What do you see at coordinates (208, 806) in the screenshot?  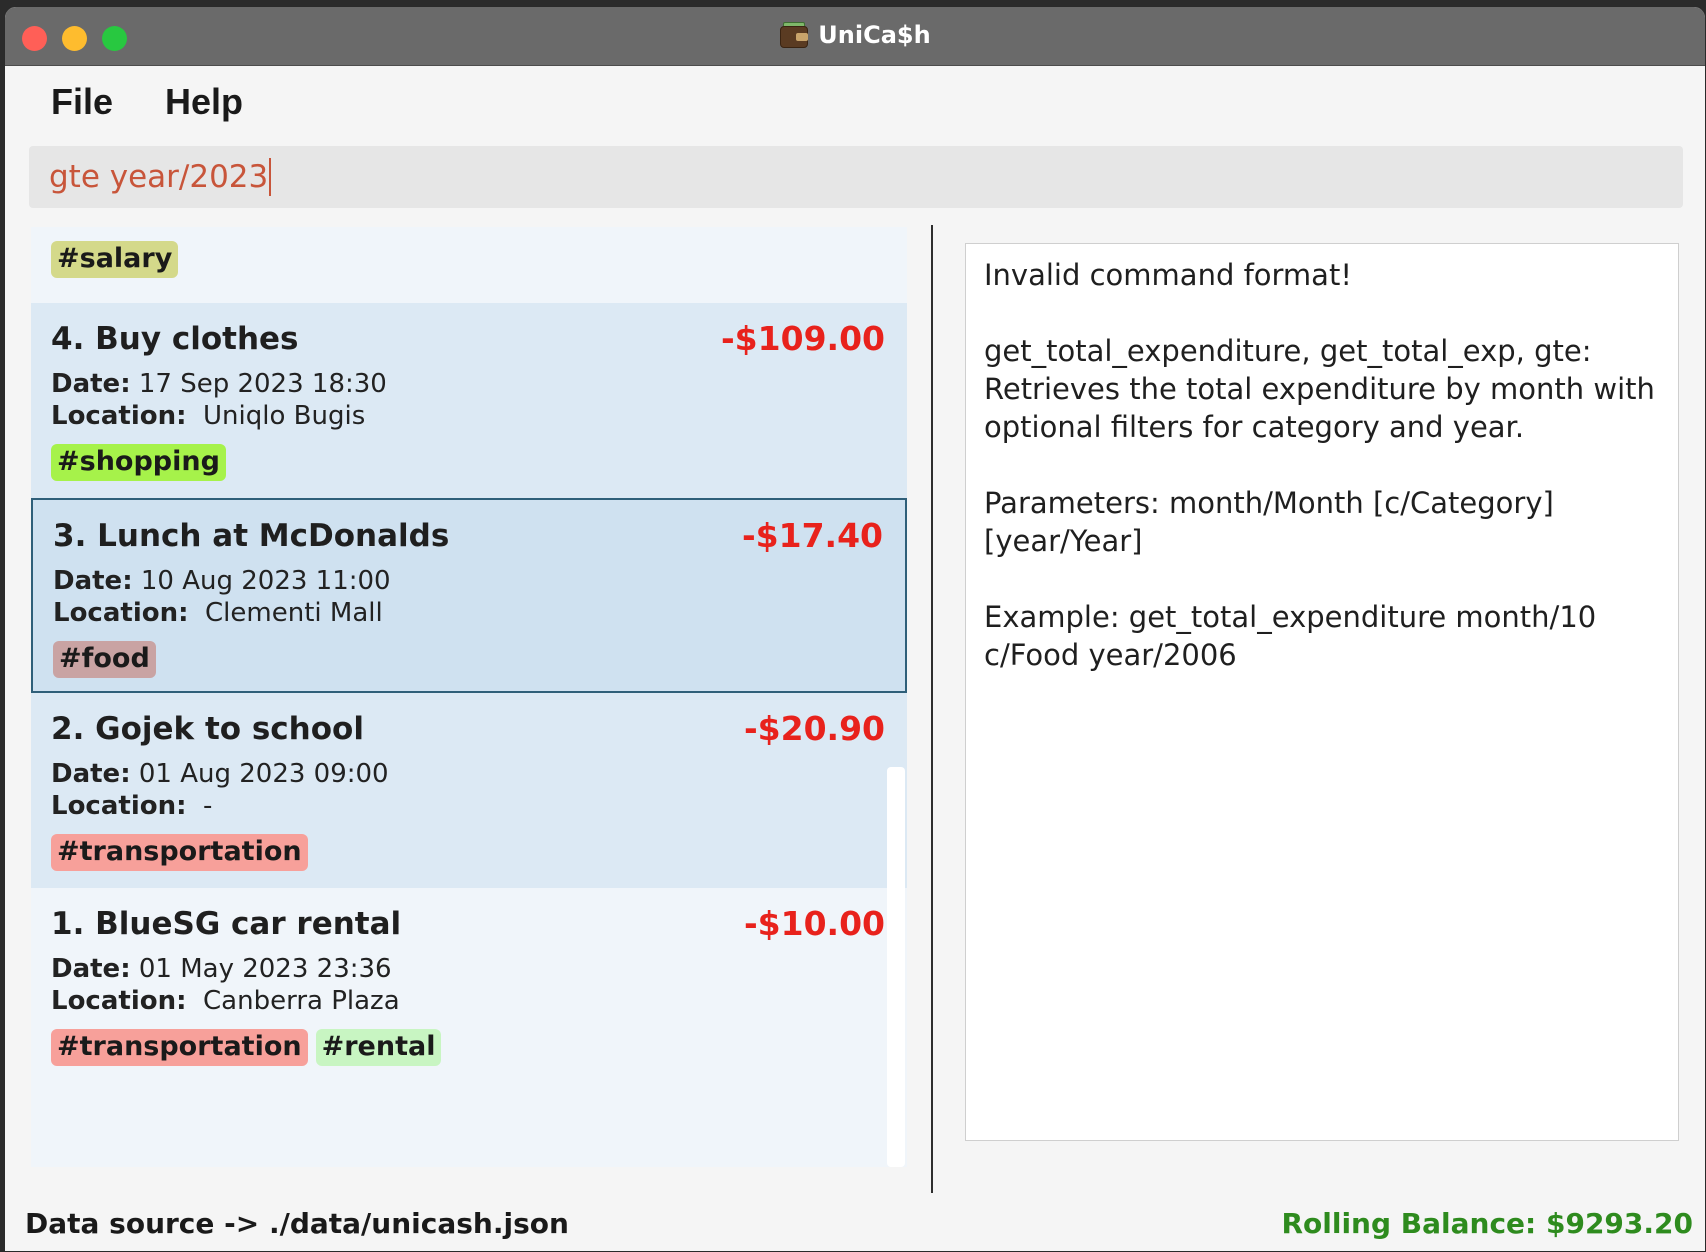 I see `transaction-location: -` at bounding box center [208, 806].